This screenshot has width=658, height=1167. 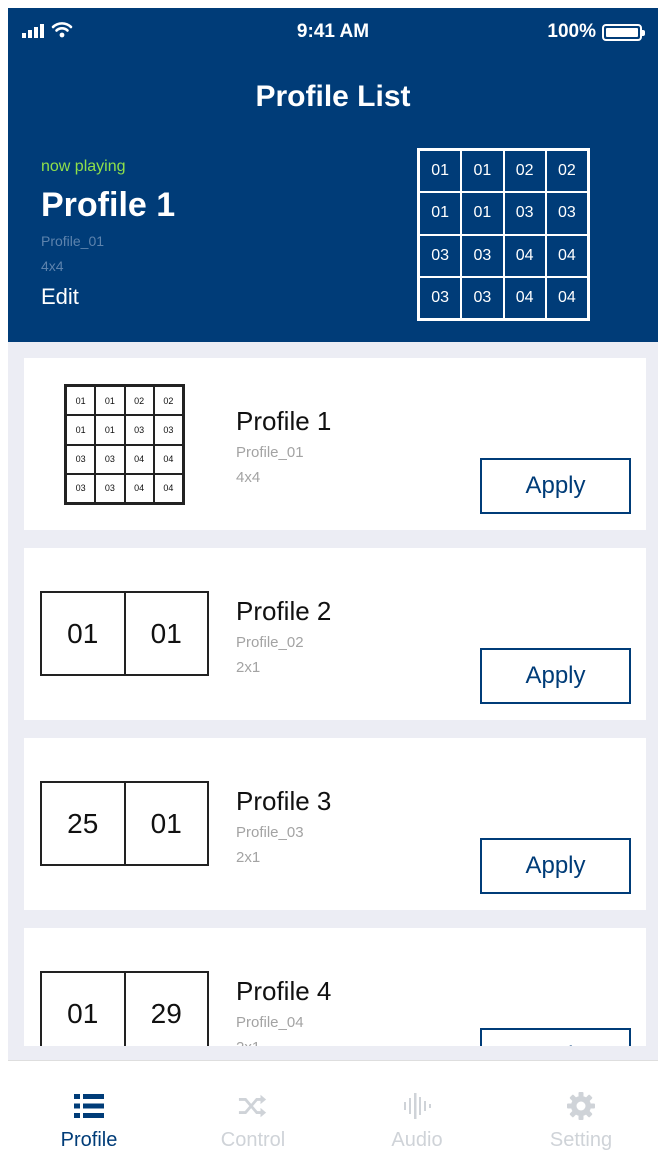 What do you see at coordinates (83, 166) in the screenshot?
I see `now-playing-label: now playing` at bounding box center [83, 166].